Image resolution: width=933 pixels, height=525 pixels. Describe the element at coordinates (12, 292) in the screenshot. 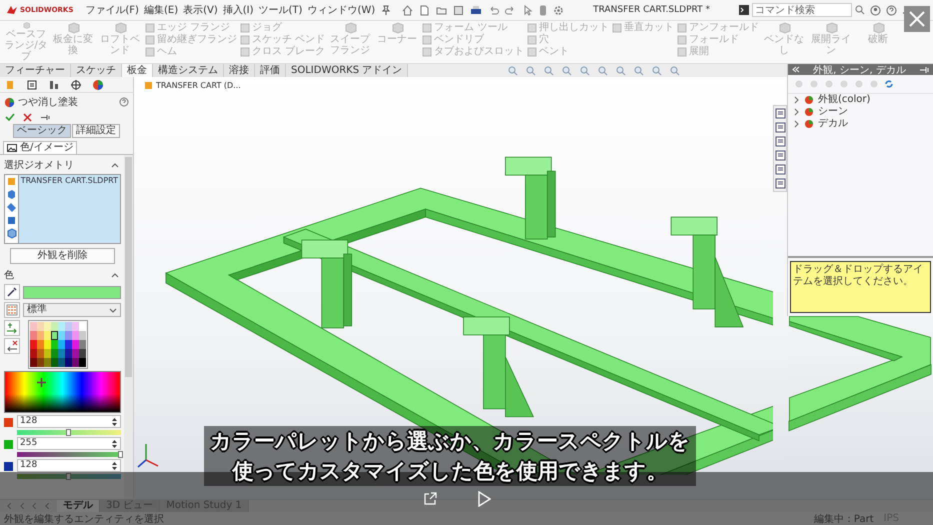

I see `eyedropper-icon` at that location.